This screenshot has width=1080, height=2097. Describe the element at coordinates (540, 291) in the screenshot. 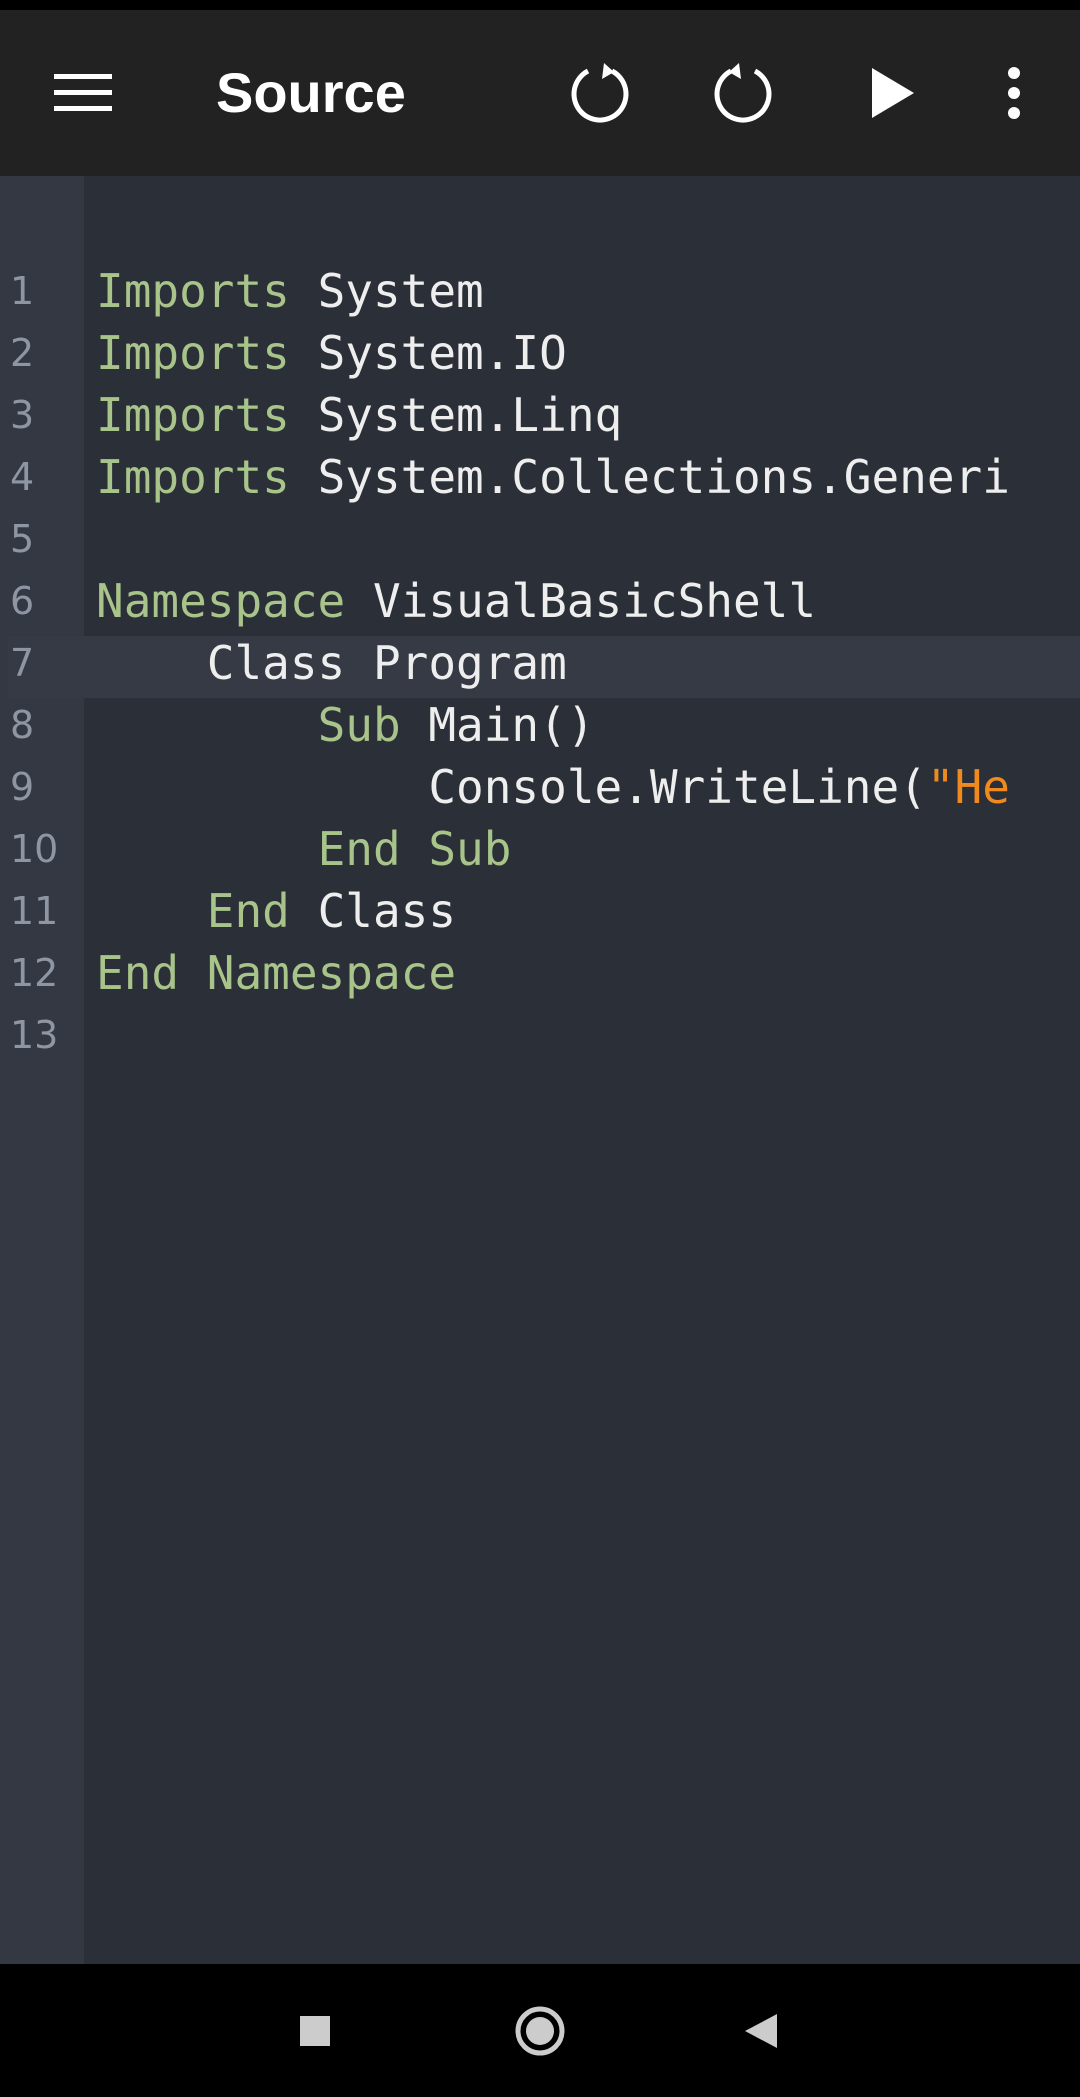

I see `code-line: 1 Imports System` at that location.